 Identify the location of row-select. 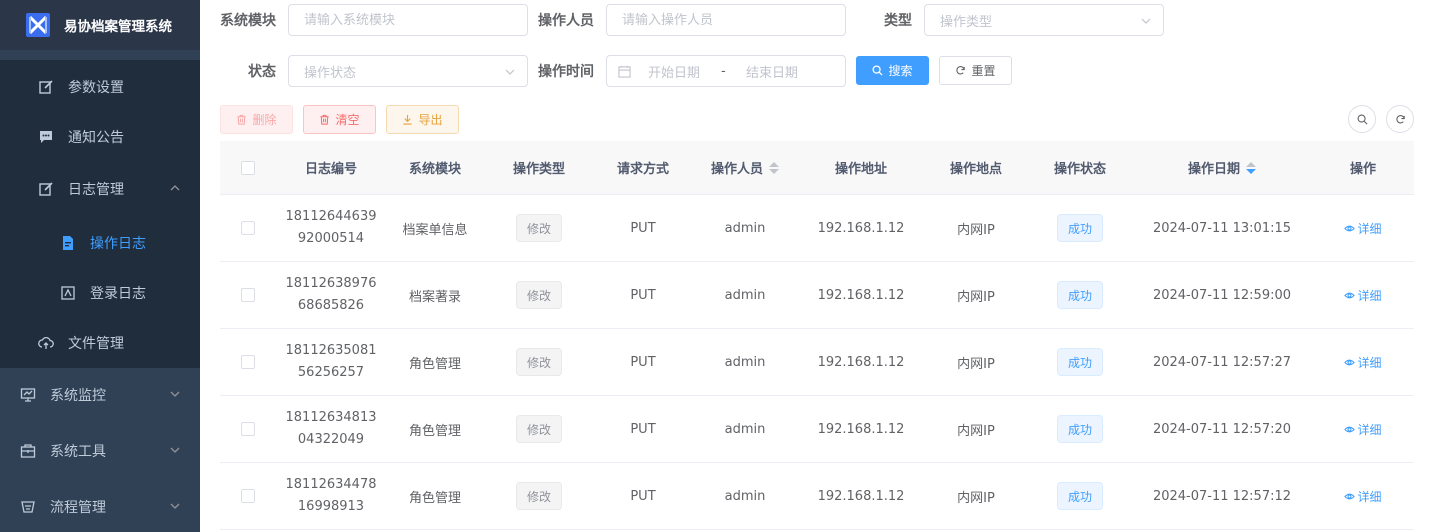
(248, 362).